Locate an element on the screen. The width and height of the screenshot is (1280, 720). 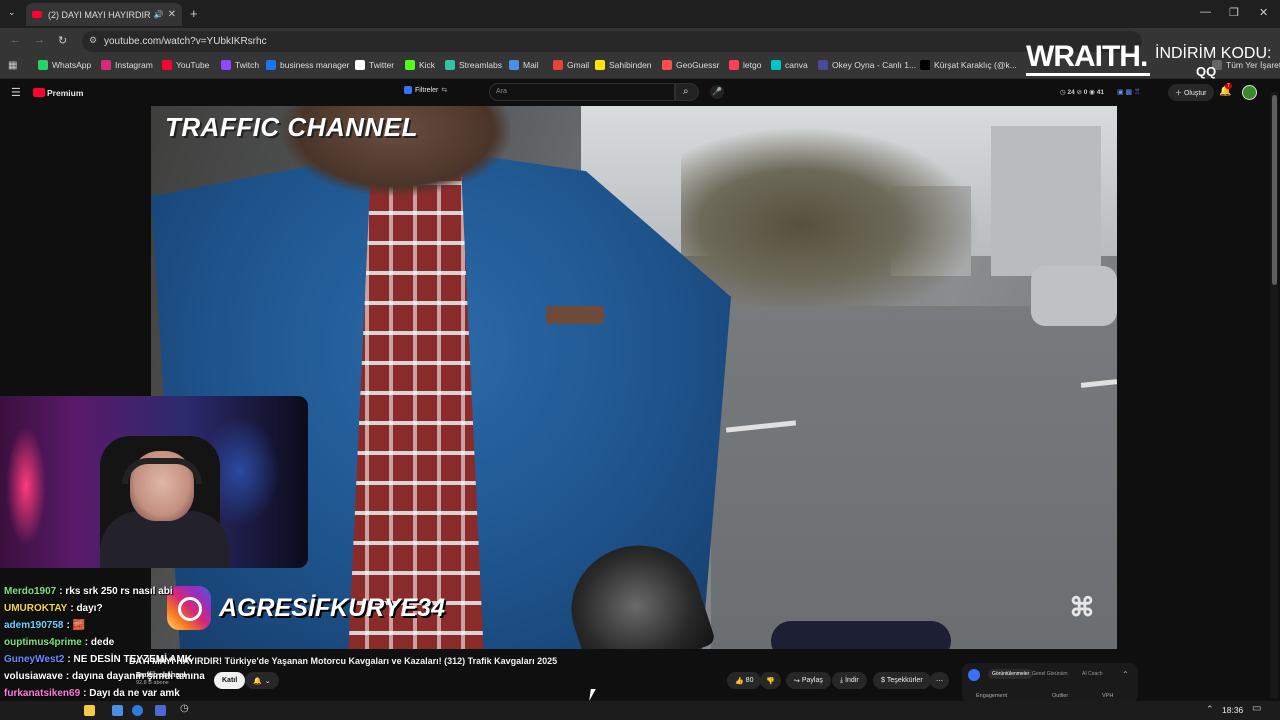
close-window-icon: ✕ is located at coordinates (1263, 12).